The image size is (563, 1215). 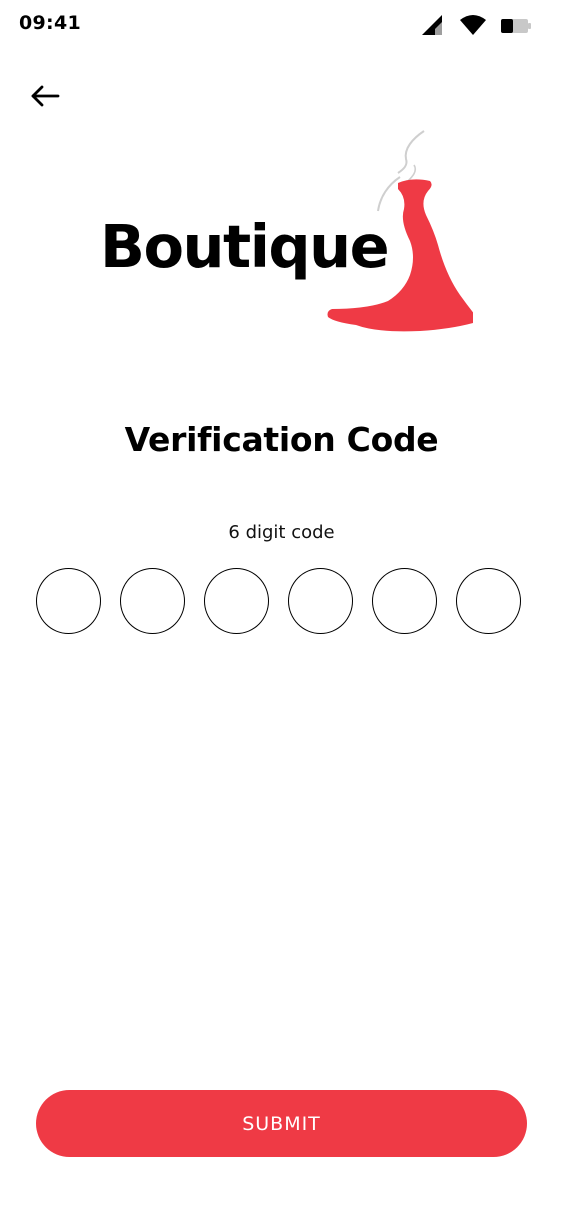 I want to click on code-input-row, so click(x=279, y=601).